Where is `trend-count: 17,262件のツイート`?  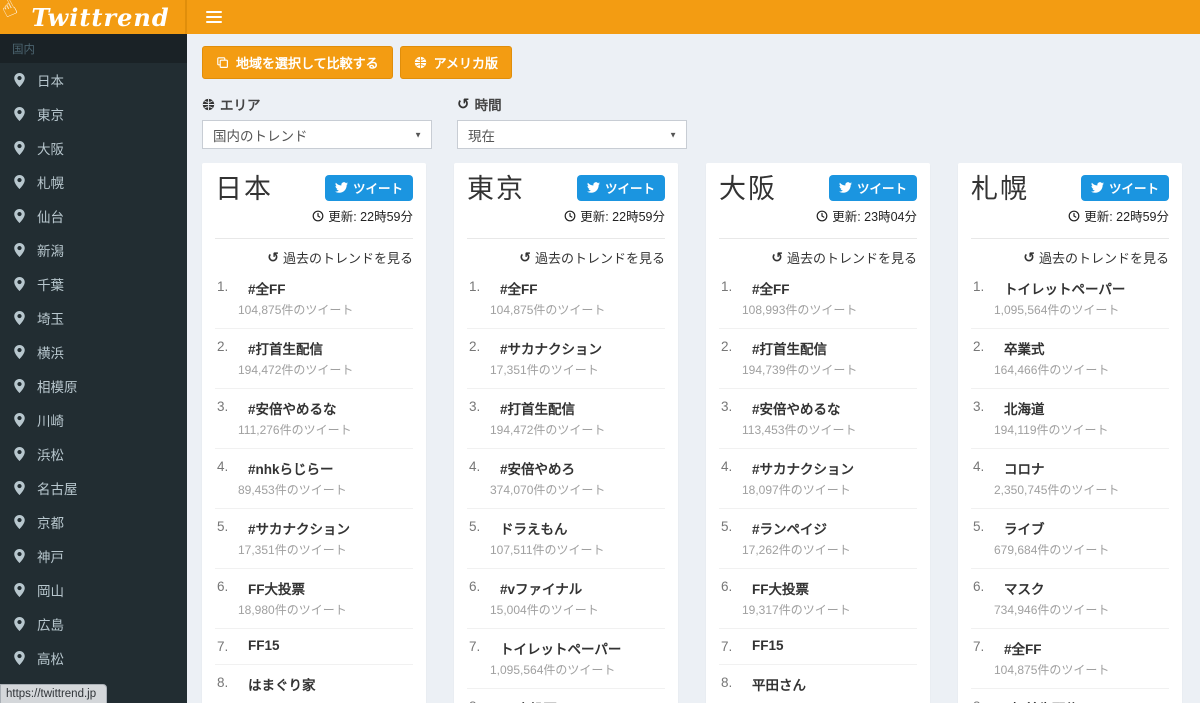
trend-count: 17,262件のツイート is located at coordinates (796, 550).